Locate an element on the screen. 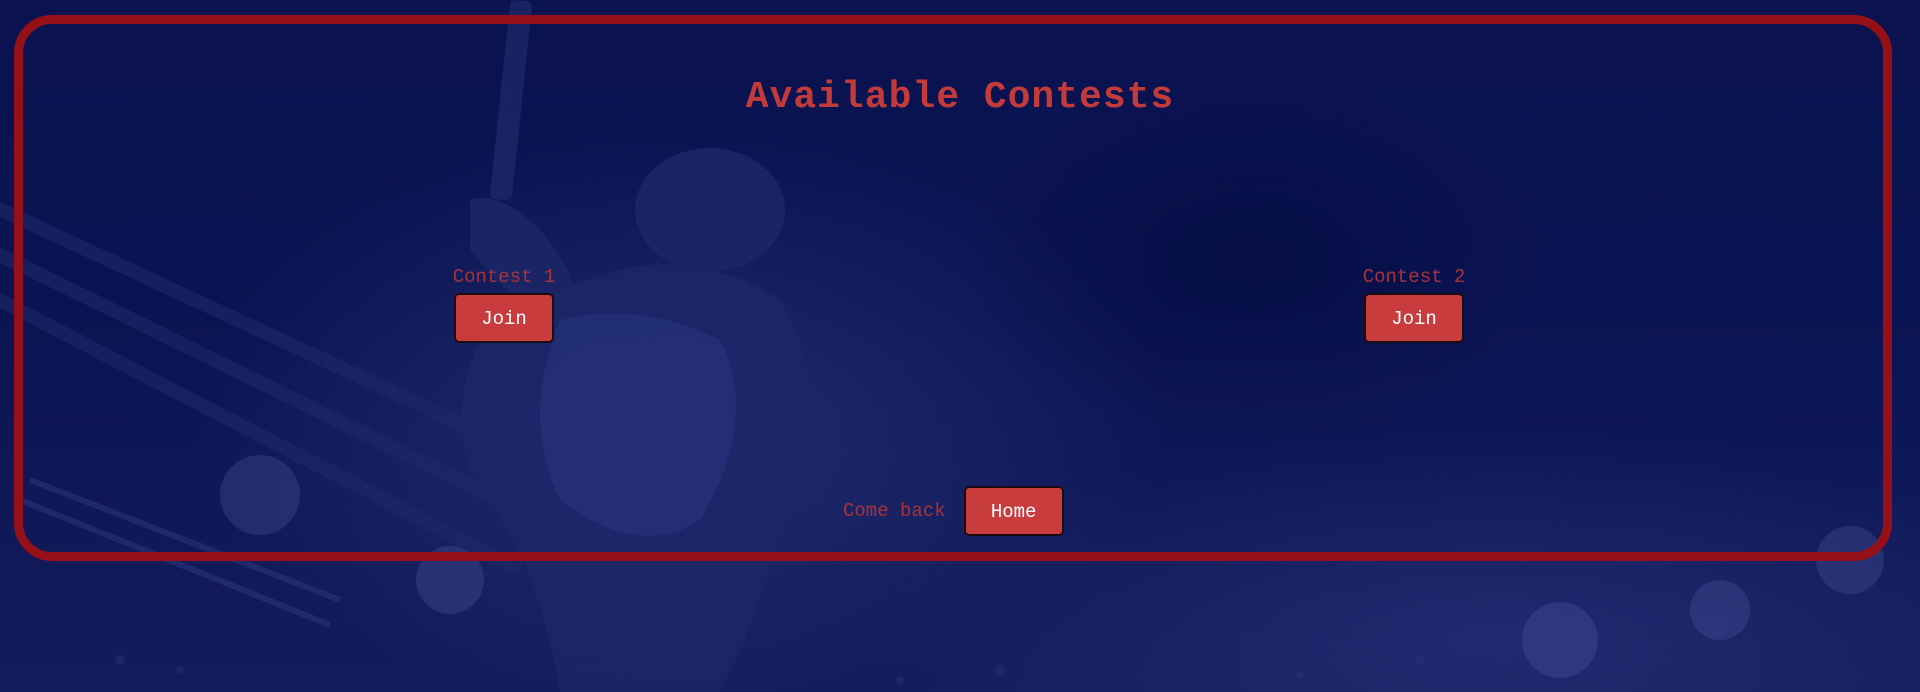  join-contest-2-button: Join is located at coordinates (1414, 318).